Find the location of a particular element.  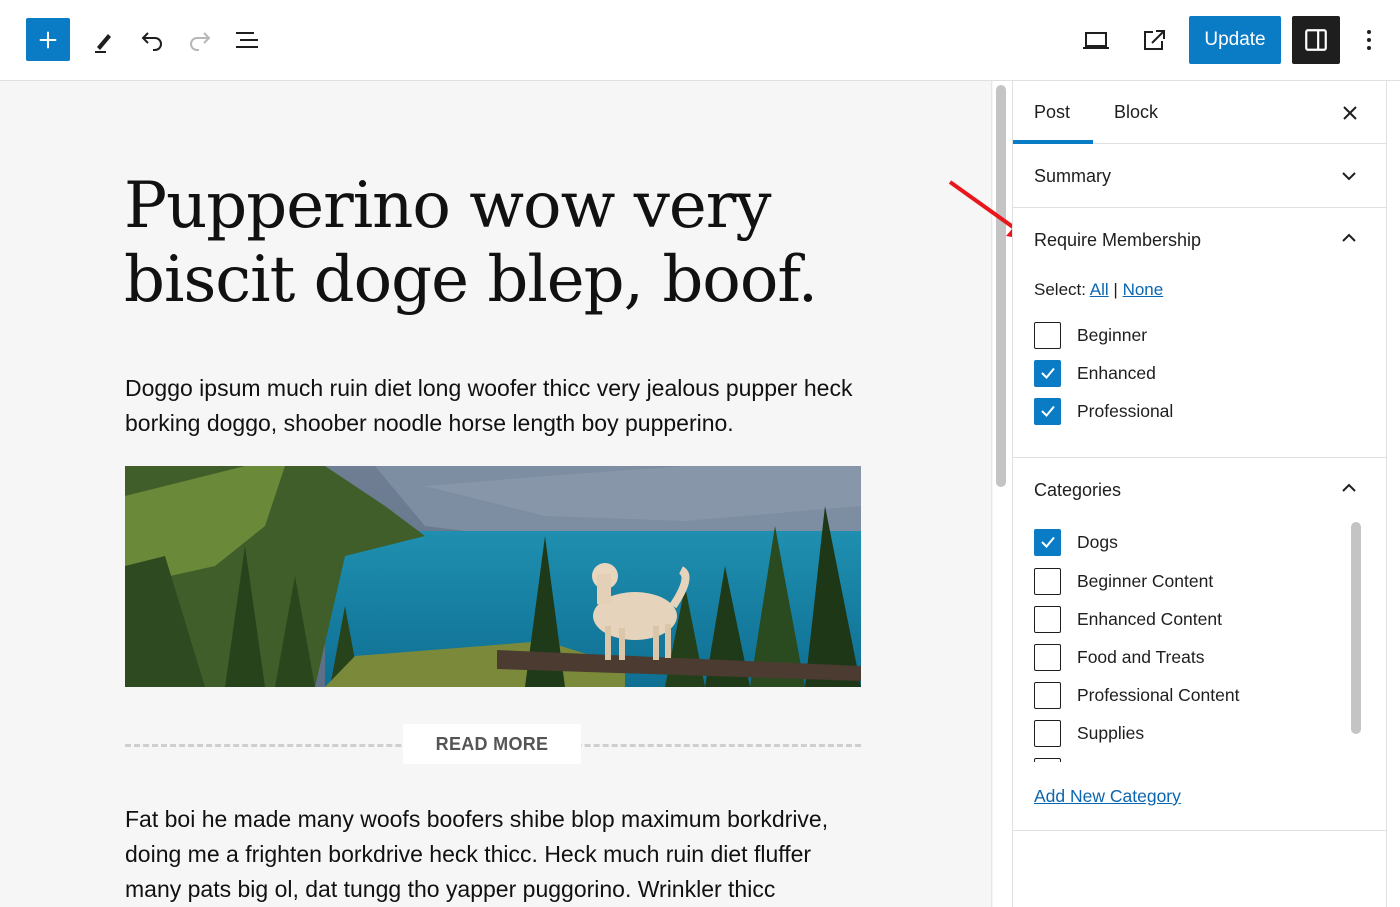

add-new-category-link: Add New Category is located at coordinates (1107, 796).